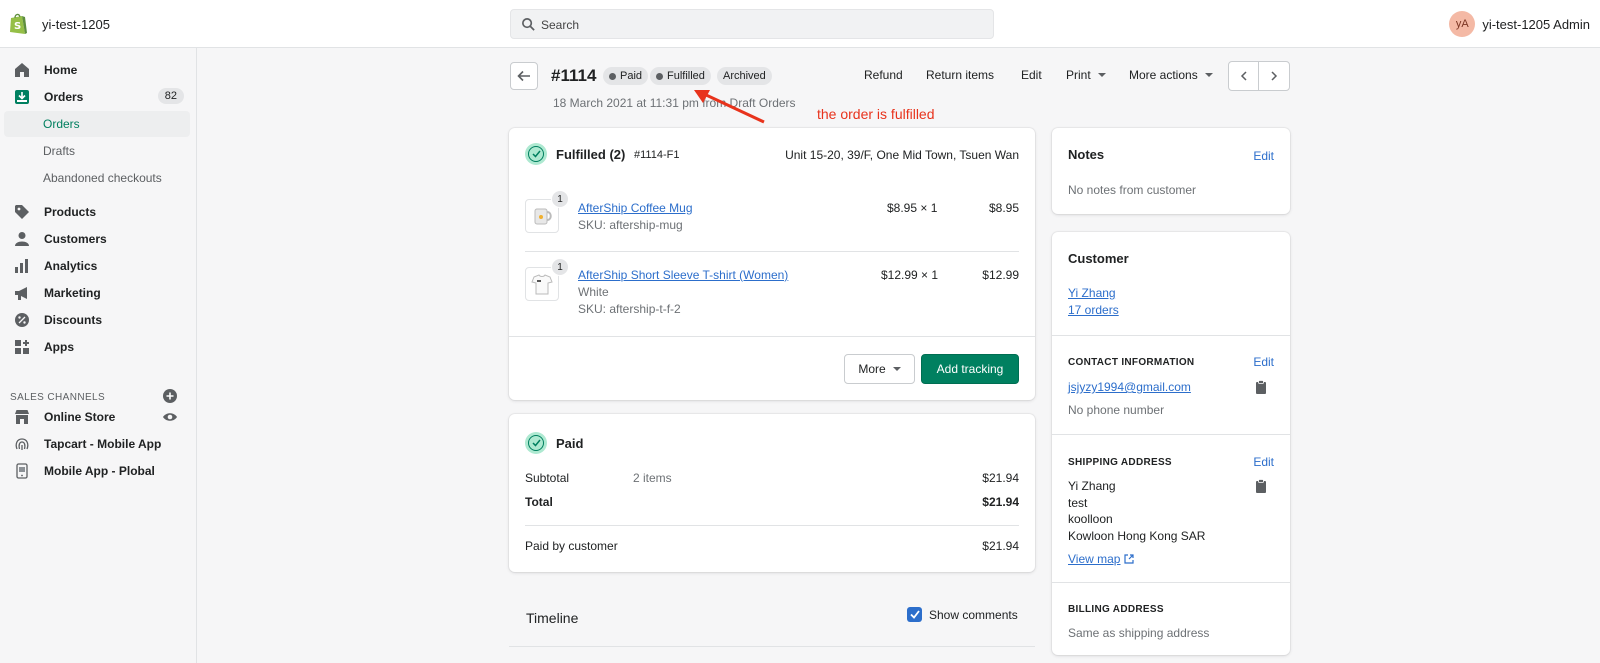  Describe the element at coordinates (103, 444) in the screenshot. I see `sidebar-item-label: Tapcart - Mobile App` at that location.